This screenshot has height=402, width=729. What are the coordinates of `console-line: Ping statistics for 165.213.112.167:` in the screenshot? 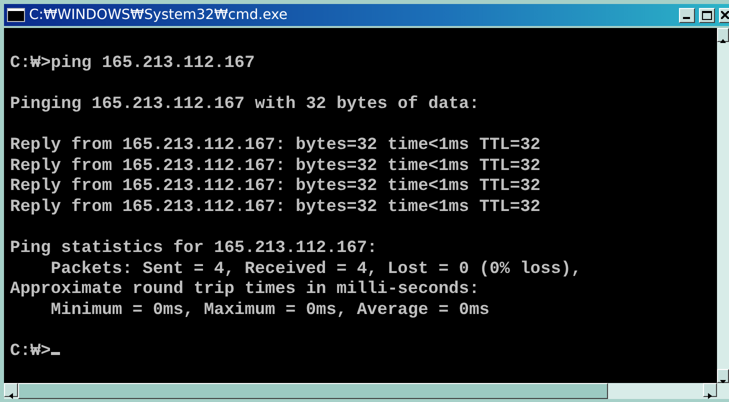 It's located at (194, 249).